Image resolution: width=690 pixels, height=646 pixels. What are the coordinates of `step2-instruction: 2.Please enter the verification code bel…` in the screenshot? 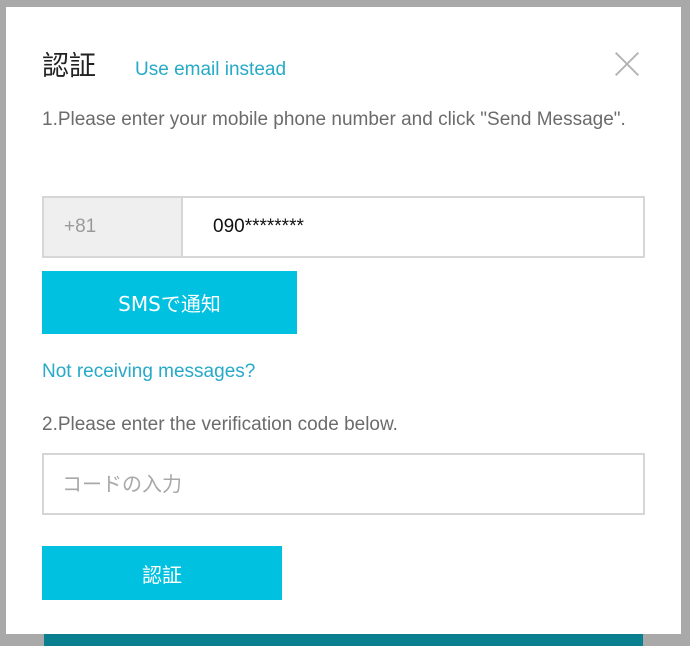 It's located at (220, 424).